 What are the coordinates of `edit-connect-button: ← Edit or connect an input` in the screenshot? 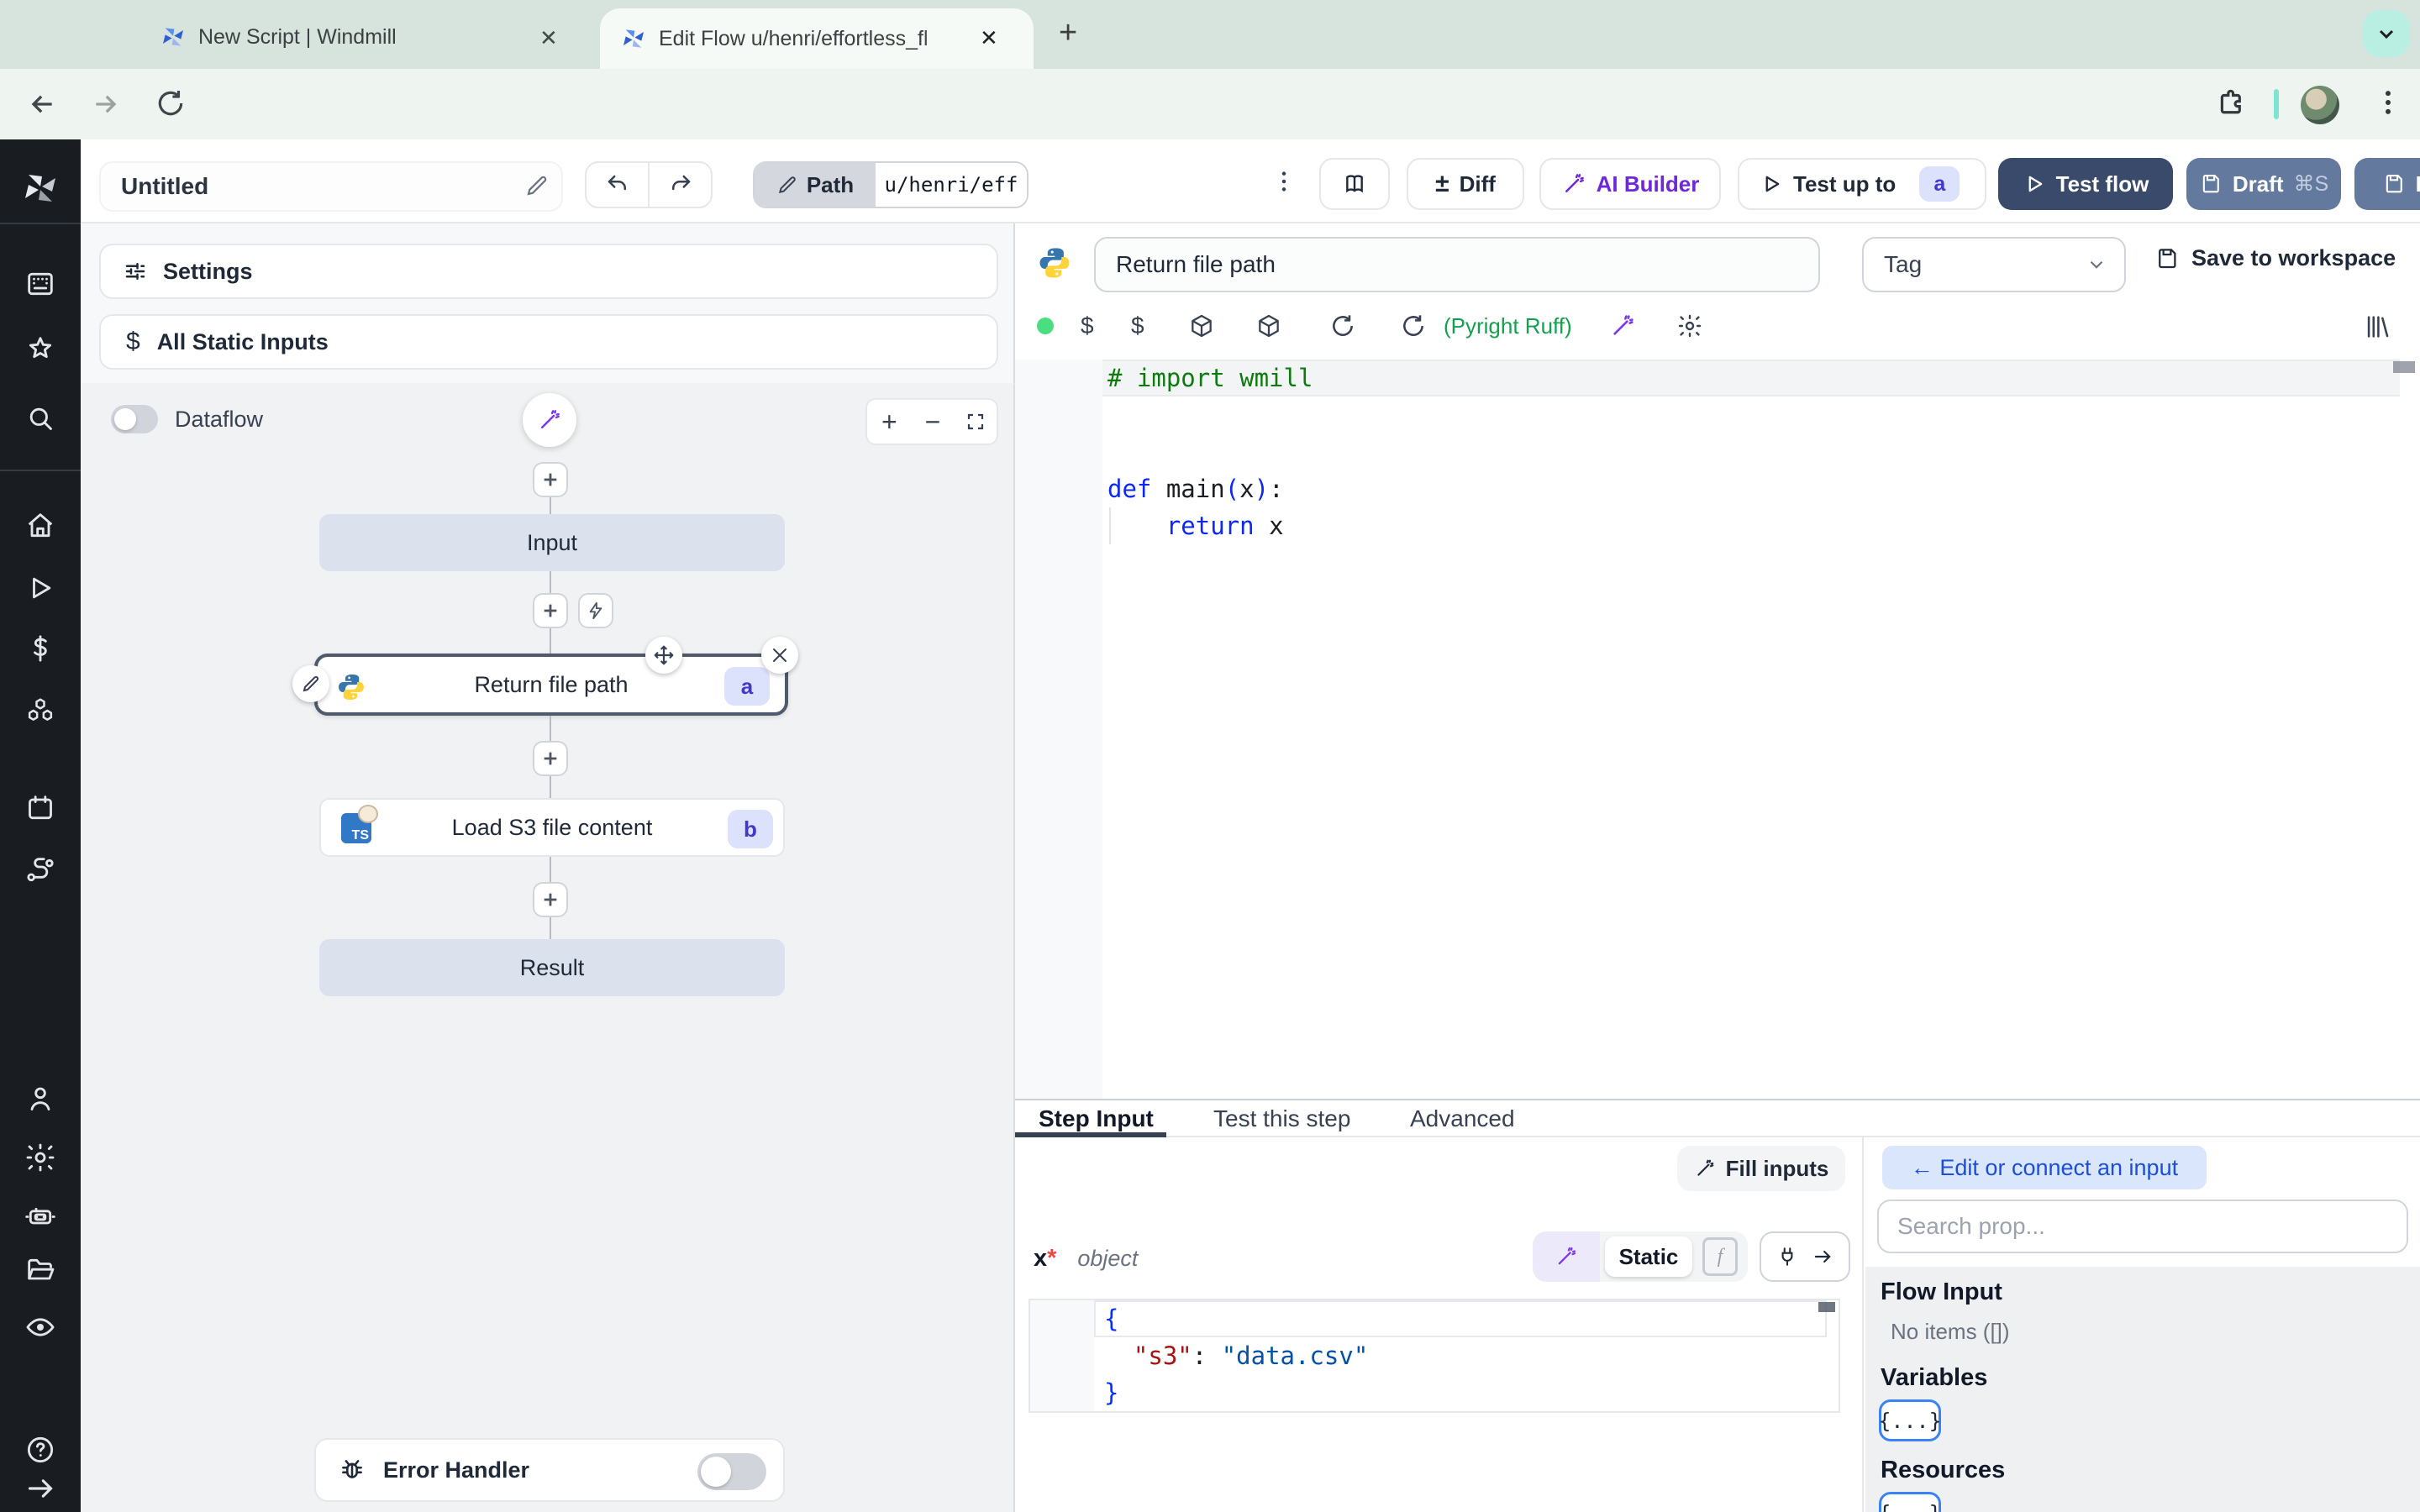 It's located at (2044, 1167).